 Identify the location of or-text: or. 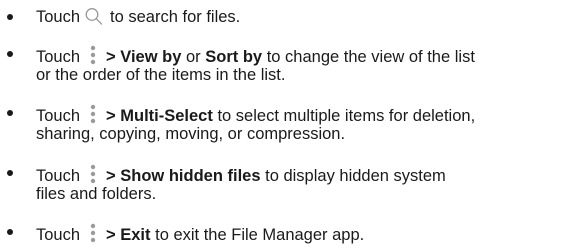
(193, 57).